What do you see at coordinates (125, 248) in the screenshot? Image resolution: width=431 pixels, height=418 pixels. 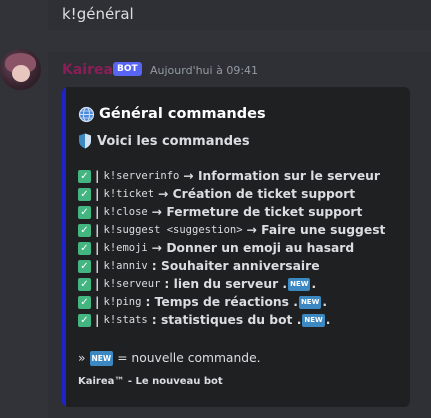 I see `command-name: k!emoji` at bounding box center [125, 248].